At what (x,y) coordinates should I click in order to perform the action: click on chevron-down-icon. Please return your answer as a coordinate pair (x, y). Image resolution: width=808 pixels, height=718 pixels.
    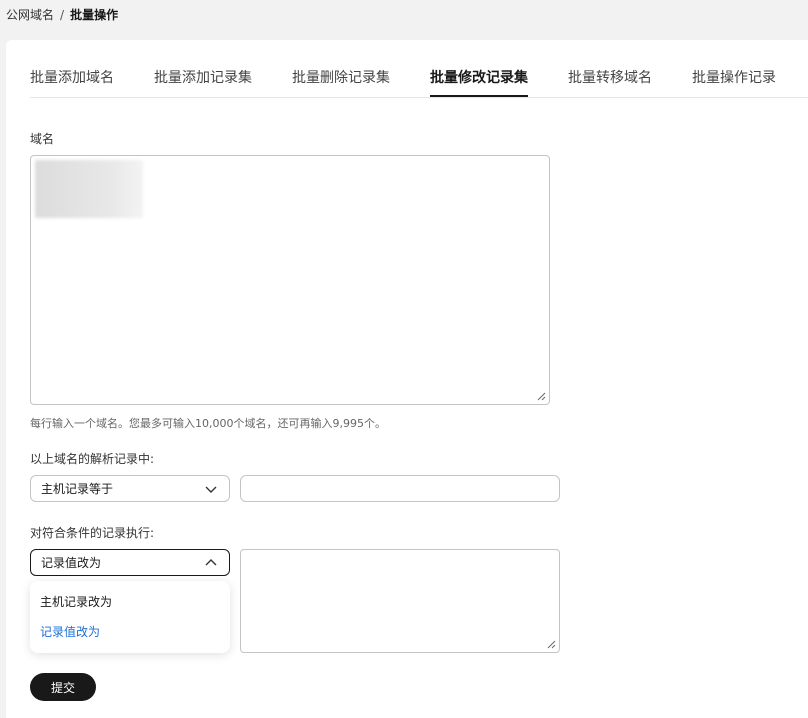
    Looking at the image, I should click on (211, 489).